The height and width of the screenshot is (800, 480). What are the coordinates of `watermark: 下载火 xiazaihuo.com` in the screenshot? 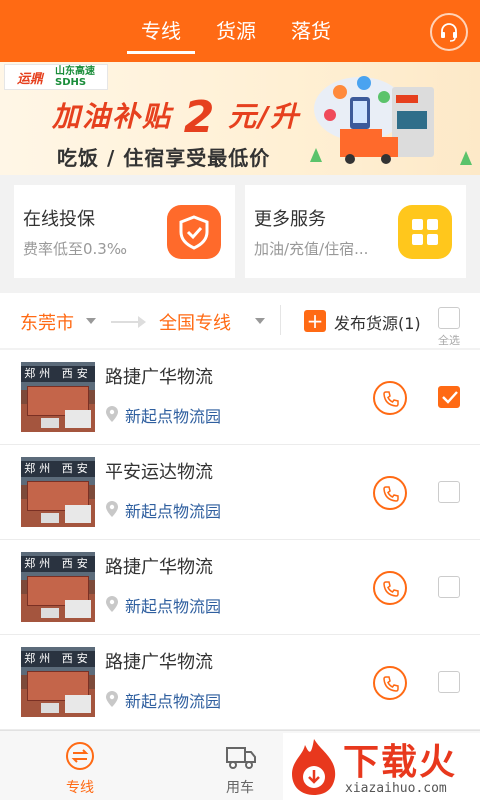 It's located at (381, 766).